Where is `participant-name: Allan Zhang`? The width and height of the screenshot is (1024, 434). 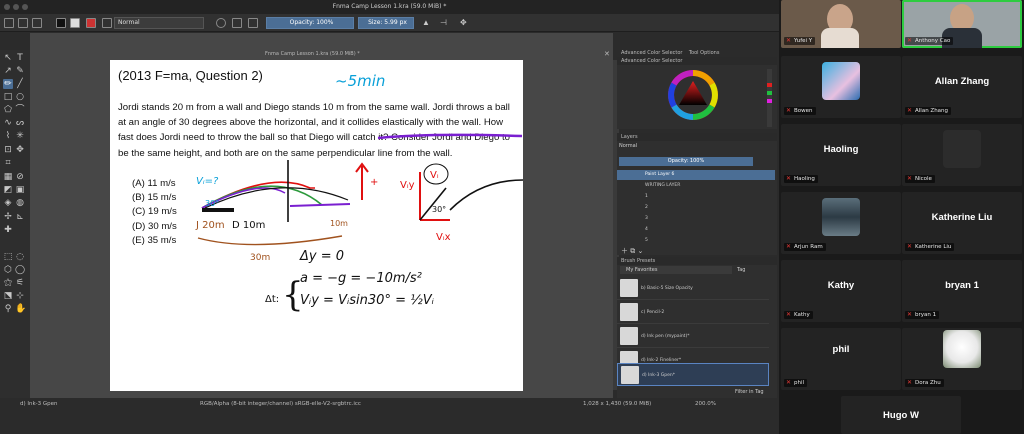 participant-name: Allan Zhang is located at coordinates (962, 81).